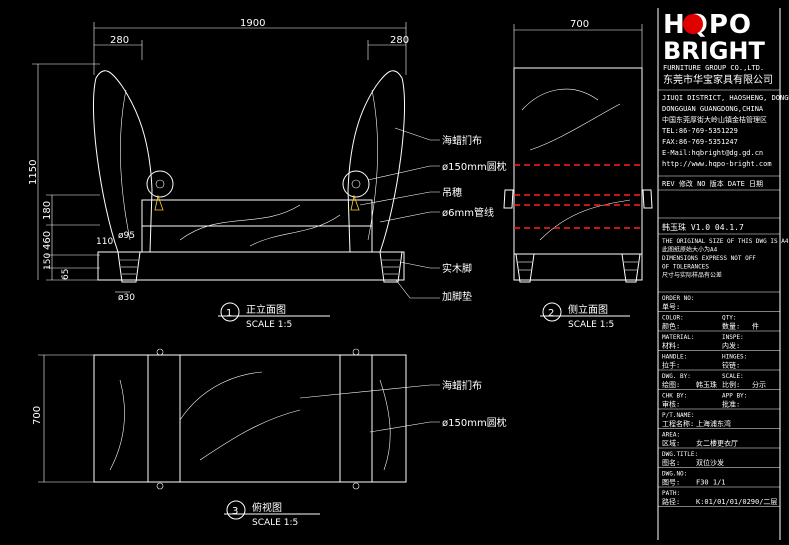  What do you see at coordinates (673, 318) in the screenshot?
I see `tb-label-en: COLOR:` at bounding box center [673, 318].